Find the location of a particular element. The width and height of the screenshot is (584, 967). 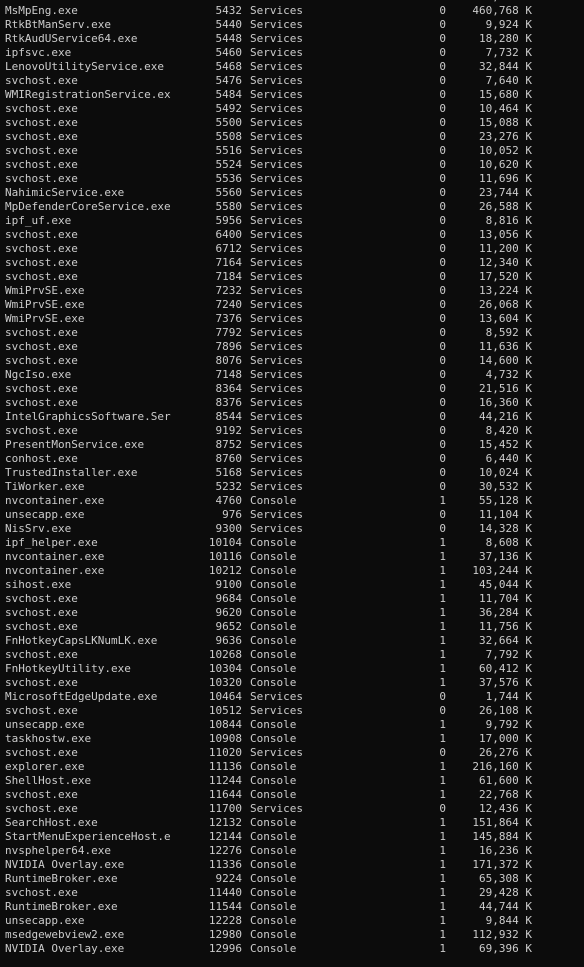

process-row: svchost.exe 11020 Services 0 26,276 K is located at coordinates (292, 753).